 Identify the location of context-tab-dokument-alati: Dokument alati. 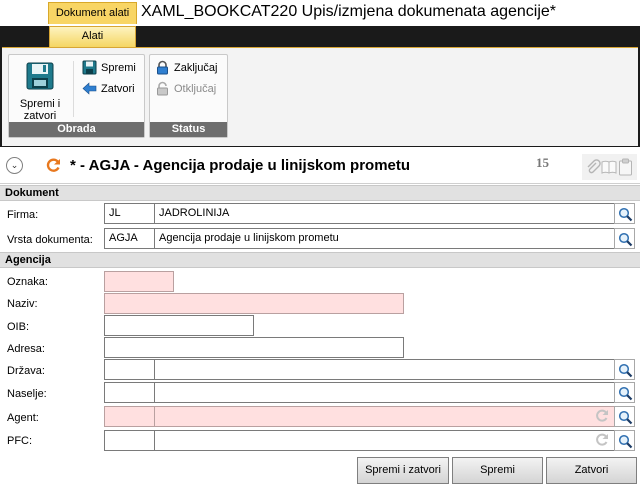
(92, 13).